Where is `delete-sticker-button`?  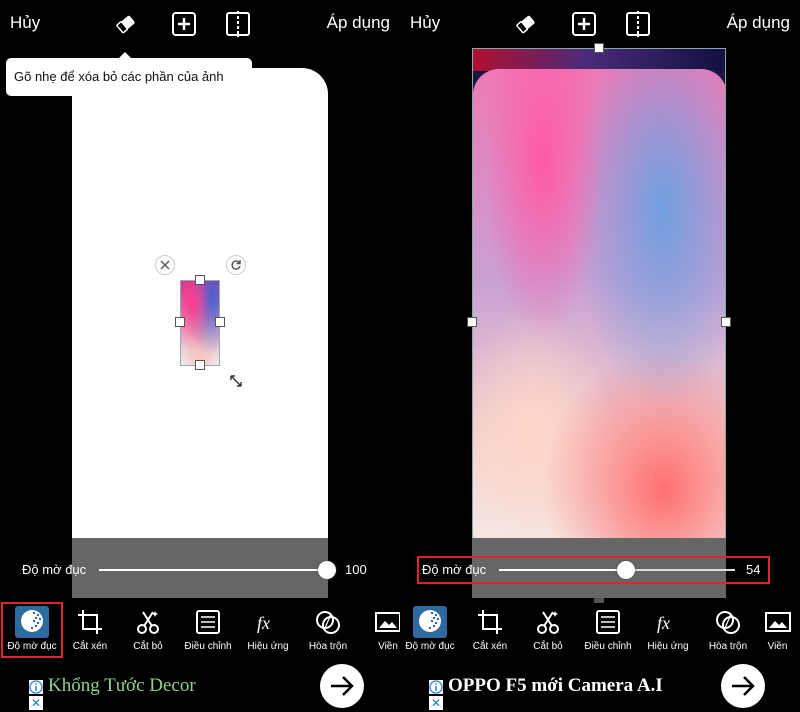
delete-sticker-button is located at coordinates (165, 265).